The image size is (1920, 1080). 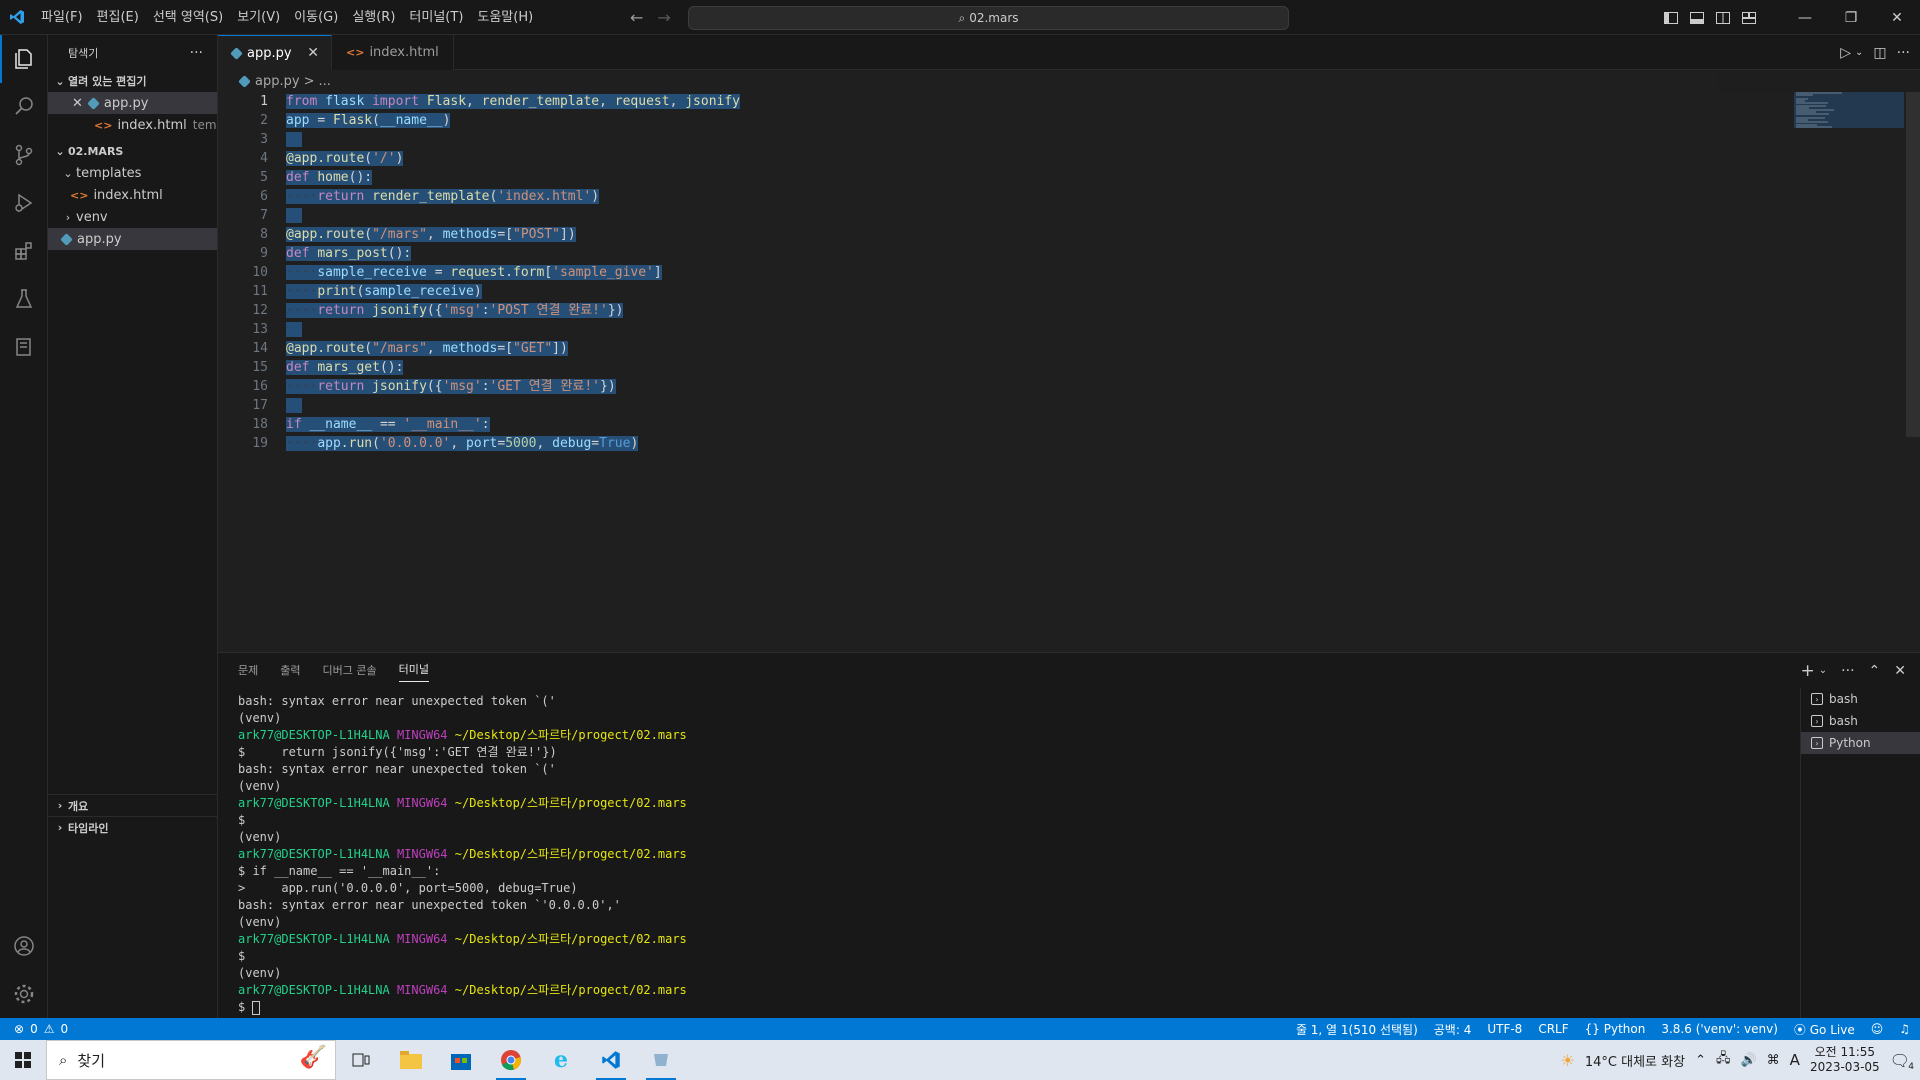 I want to click on tree-item-index-html: <> index.html, so click(x=132, y=195).